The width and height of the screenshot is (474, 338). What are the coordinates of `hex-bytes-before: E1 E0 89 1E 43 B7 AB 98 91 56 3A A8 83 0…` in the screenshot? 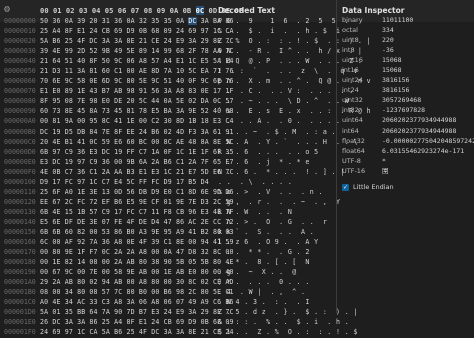 It's located at (137, 91).